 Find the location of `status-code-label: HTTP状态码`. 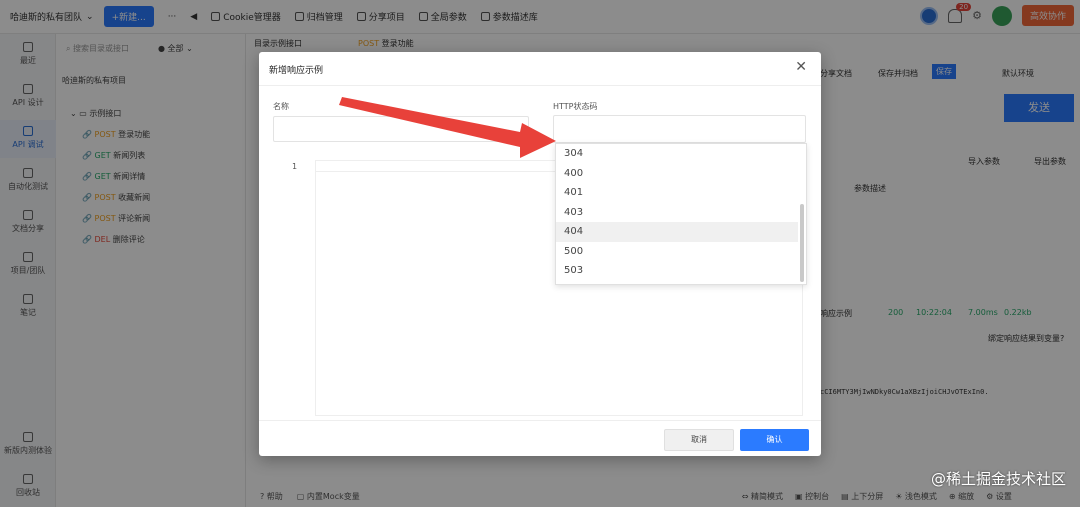

status-code-label: HTTP状态码 is located at coordinates (575, 106).